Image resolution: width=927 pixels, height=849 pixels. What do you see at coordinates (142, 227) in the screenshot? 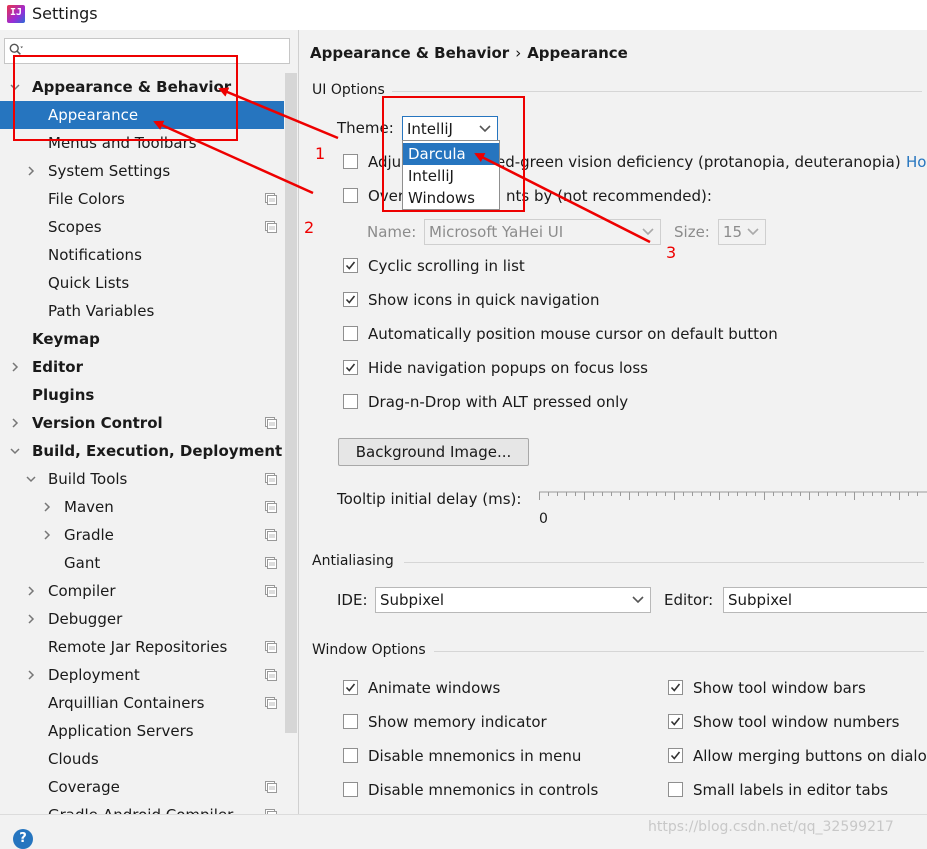
I see `sidebar-item-scopes: Scopes` at bounding box center [142, 227].